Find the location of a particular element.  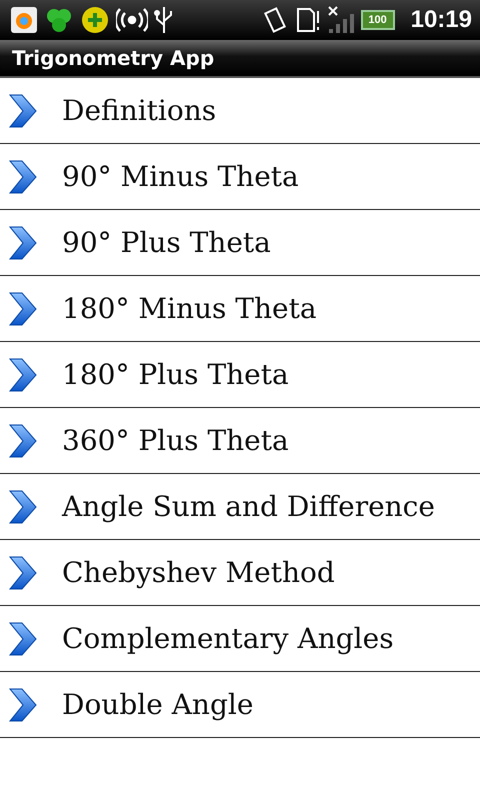

menu-item: 360° Plus Theta is located at coordinates (240, 441).